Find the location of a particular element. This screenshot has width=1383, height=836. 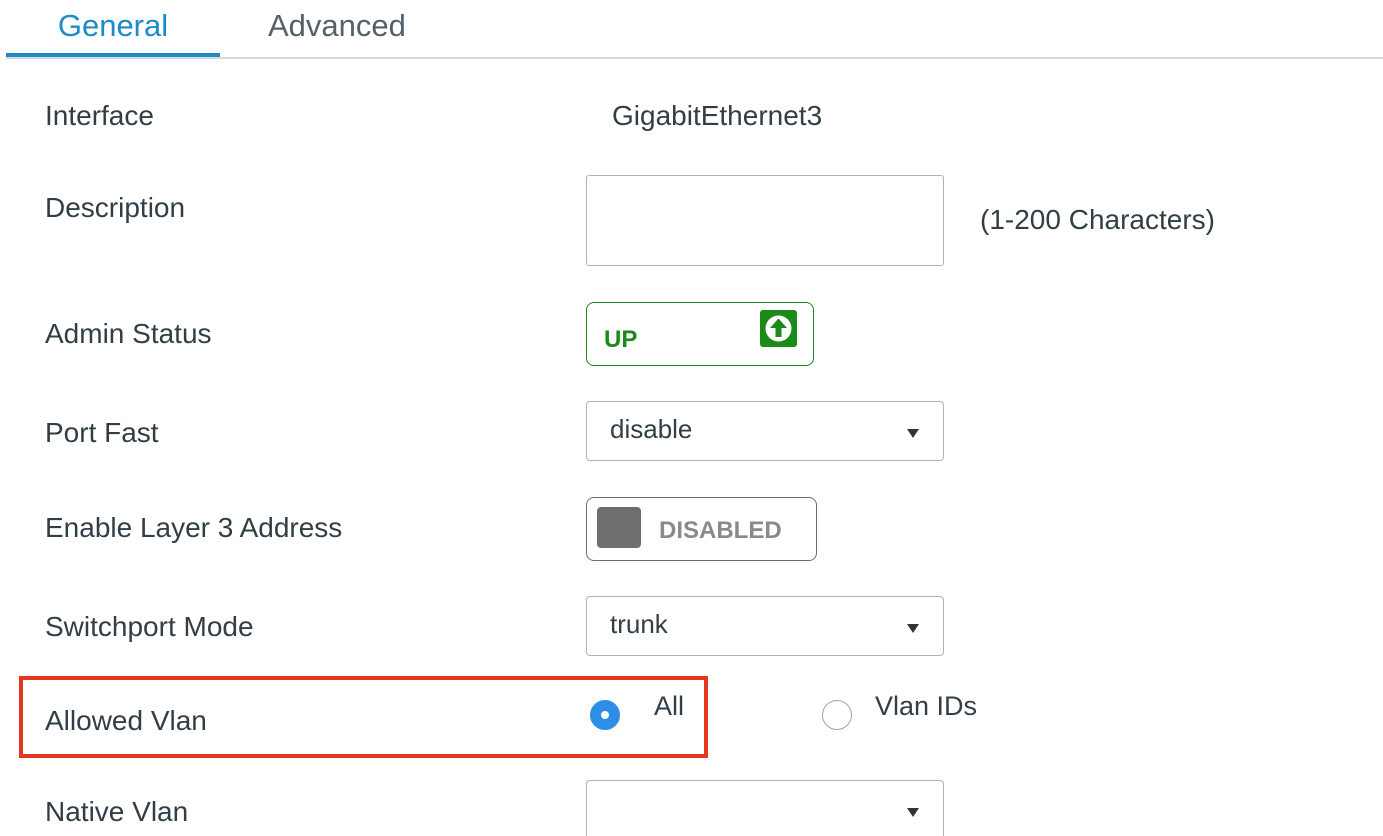

allowed-vlan-ids-label: Vlan IDs is located at coordinates (926, 706).